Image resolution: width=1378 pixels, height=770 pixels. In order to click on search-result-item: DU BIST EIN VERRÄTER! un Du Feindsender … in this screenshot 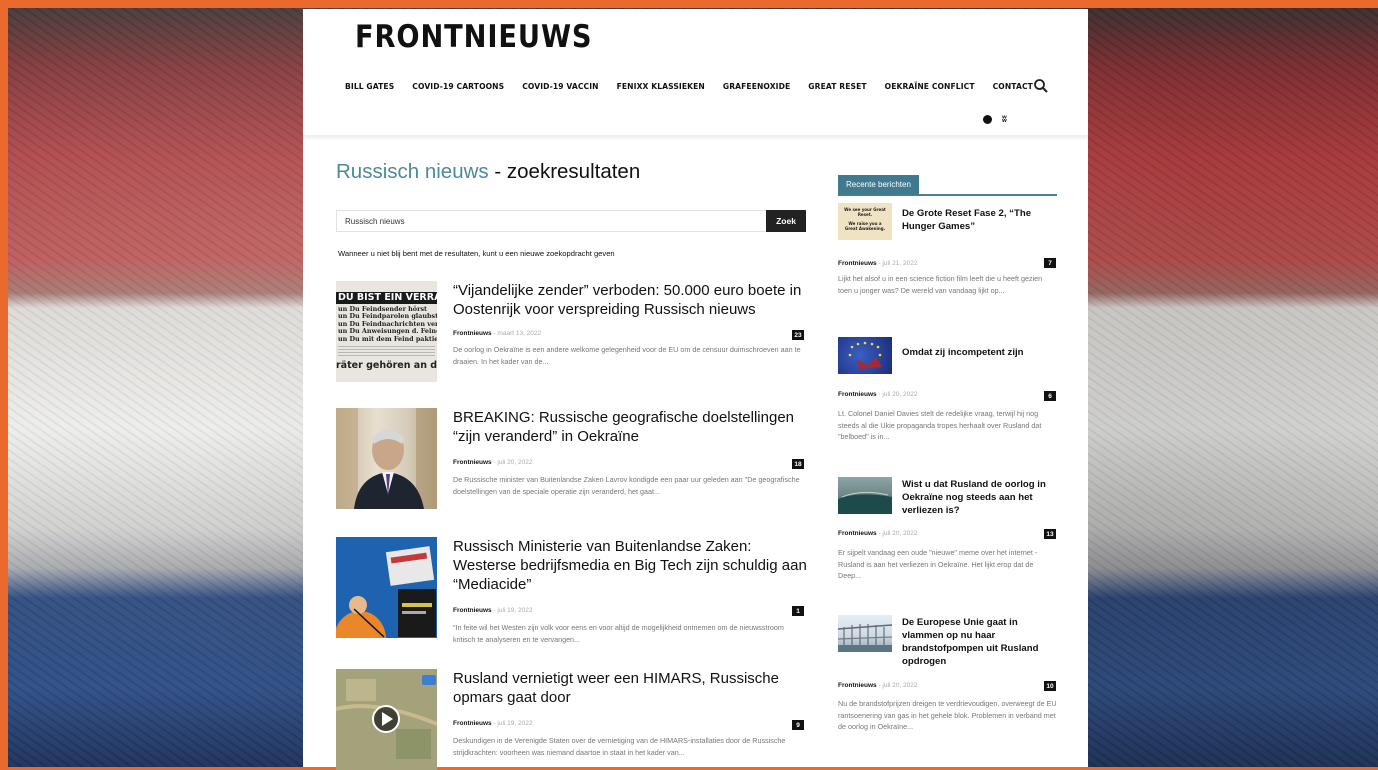, I will do `click(571, 336)`.